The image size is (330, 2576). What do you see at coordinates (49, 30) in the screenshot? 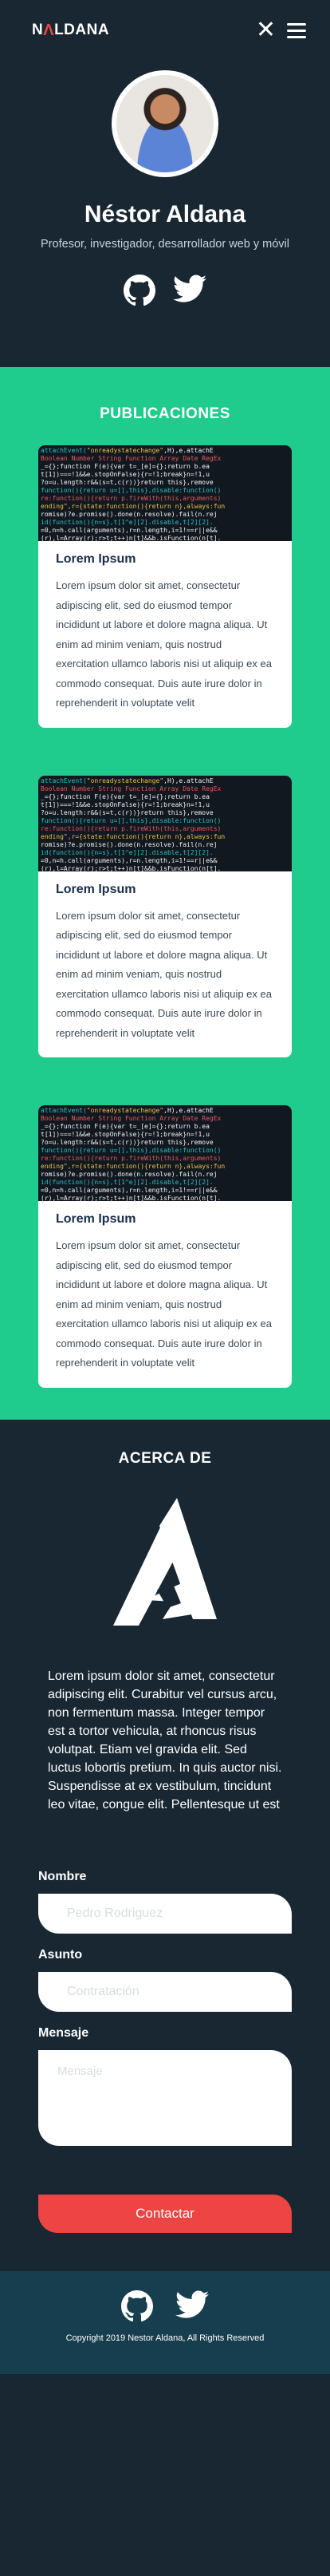
I see `logo-accent: Λ` at bounding box center [49, 30].